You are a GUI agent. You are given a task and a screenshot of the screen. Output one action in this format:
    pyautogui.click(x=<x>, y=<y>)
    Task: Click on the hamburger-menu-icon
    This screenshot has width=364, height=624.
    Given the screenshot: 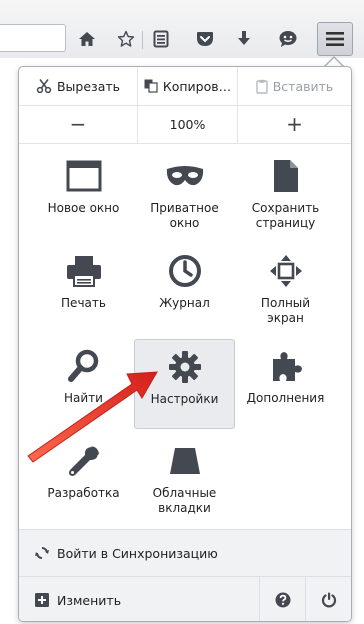 What is the action you would take?
    pyautogui.click(x=335, y=39)
    